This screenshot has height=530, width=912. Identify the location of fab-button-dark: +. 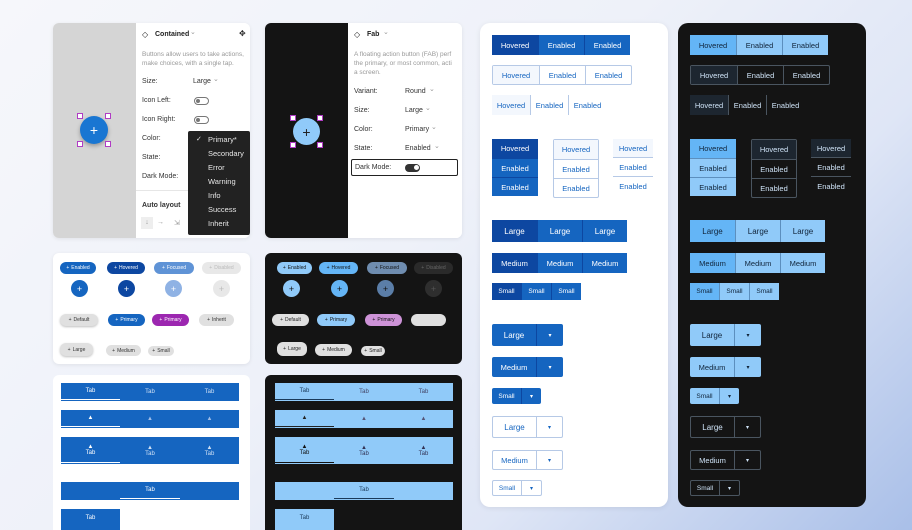
(306, 131).